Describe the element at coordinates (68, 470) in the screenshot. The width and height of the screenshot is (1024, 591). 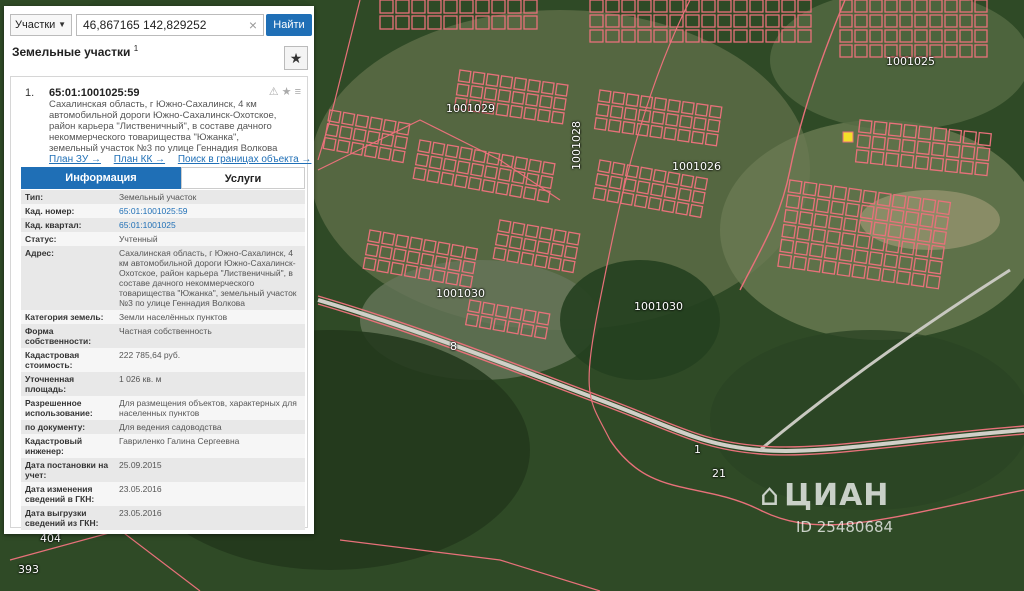
I see `info-key: Дата постановки на учет:` at that location.